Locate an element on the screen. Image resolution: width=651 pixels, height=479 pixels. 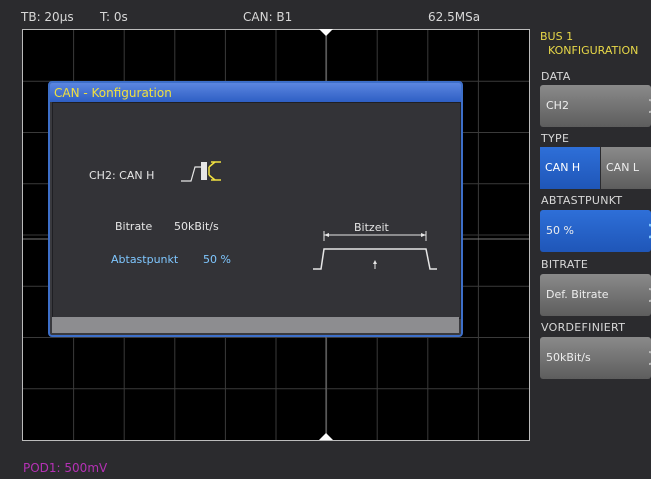
vordefiniert-label: VORDEFINIERT is located at coordinates (583, 327).